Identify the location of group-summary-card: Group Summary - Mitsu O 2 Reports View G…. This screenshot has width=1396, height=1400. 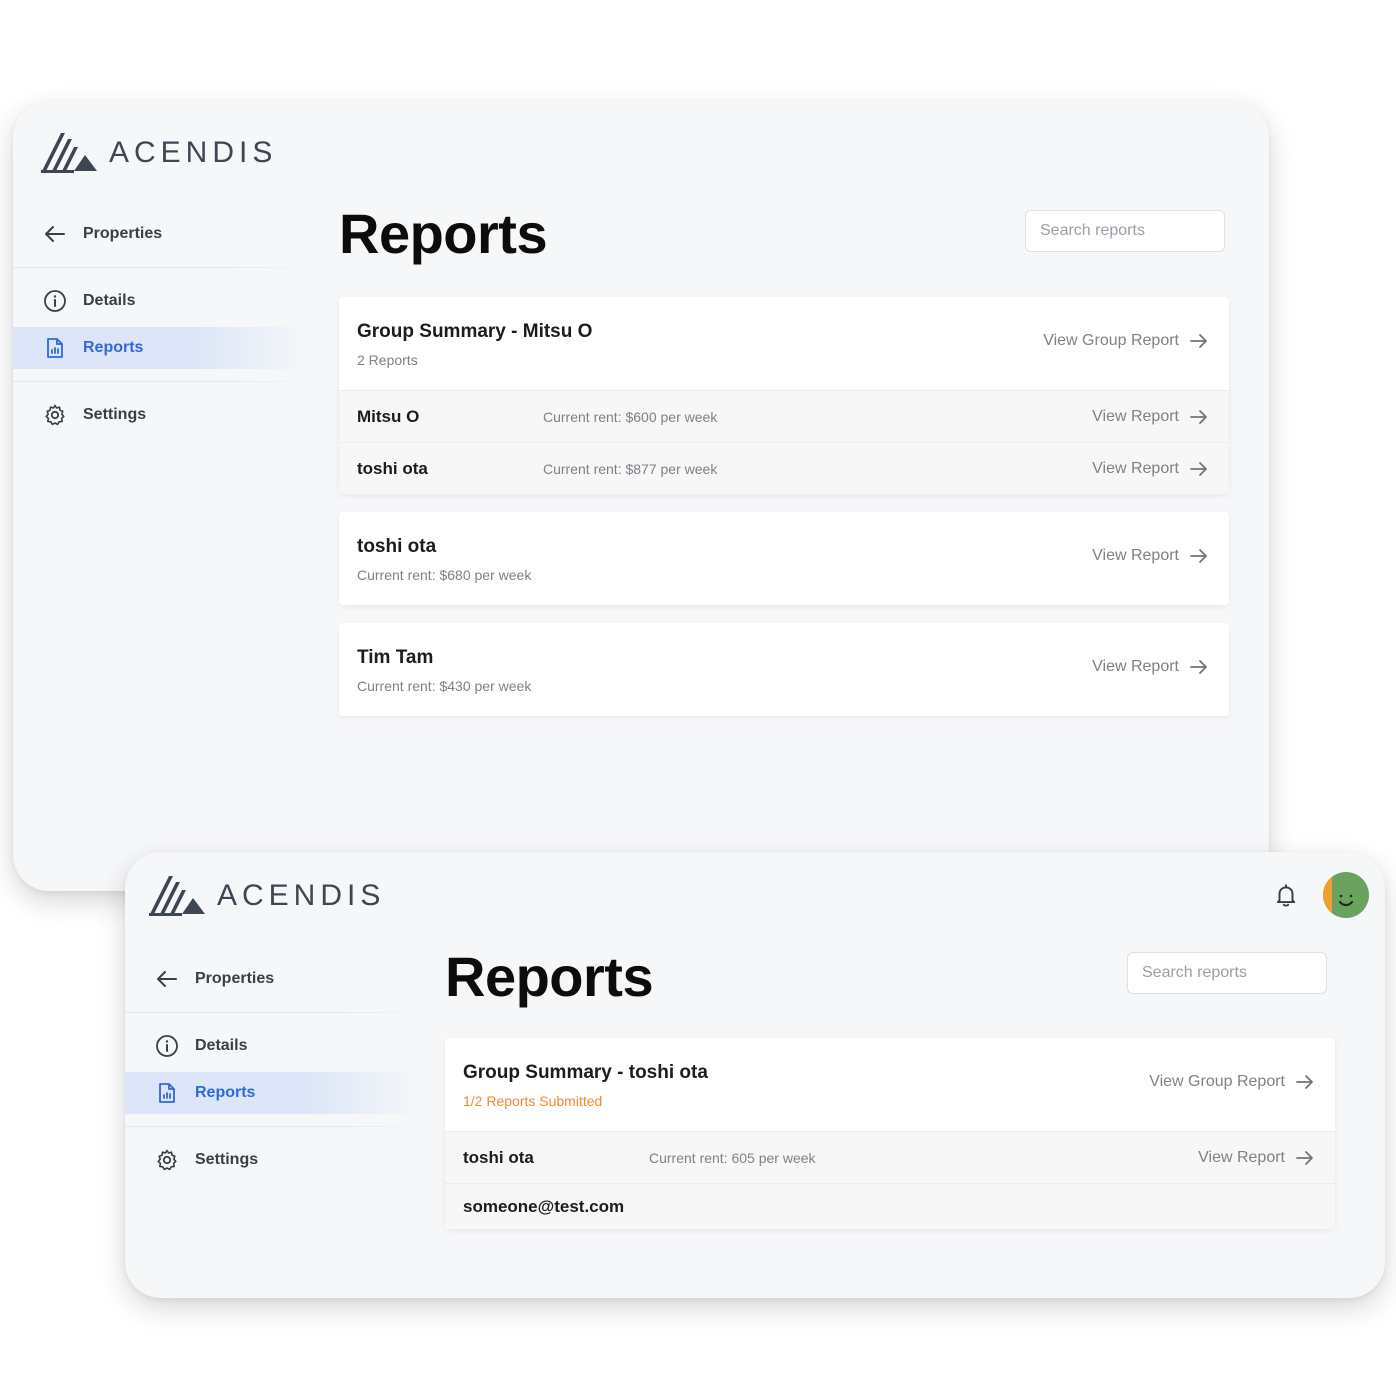
(784, 395).